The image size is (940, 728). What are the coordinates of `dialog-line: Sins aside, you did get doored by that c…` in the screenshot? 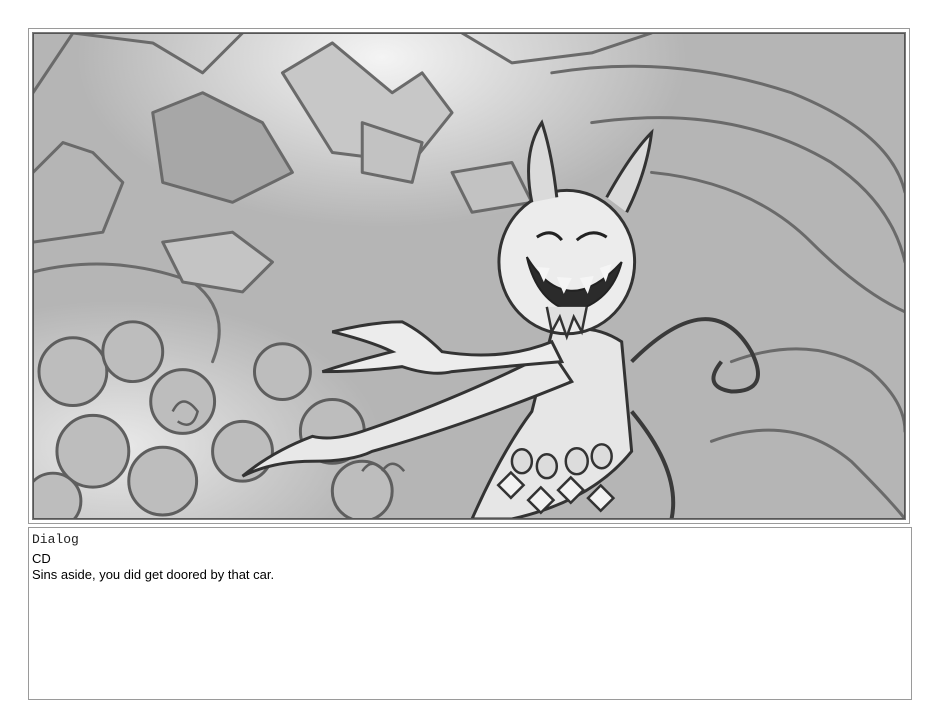 It's located at (153, 574).